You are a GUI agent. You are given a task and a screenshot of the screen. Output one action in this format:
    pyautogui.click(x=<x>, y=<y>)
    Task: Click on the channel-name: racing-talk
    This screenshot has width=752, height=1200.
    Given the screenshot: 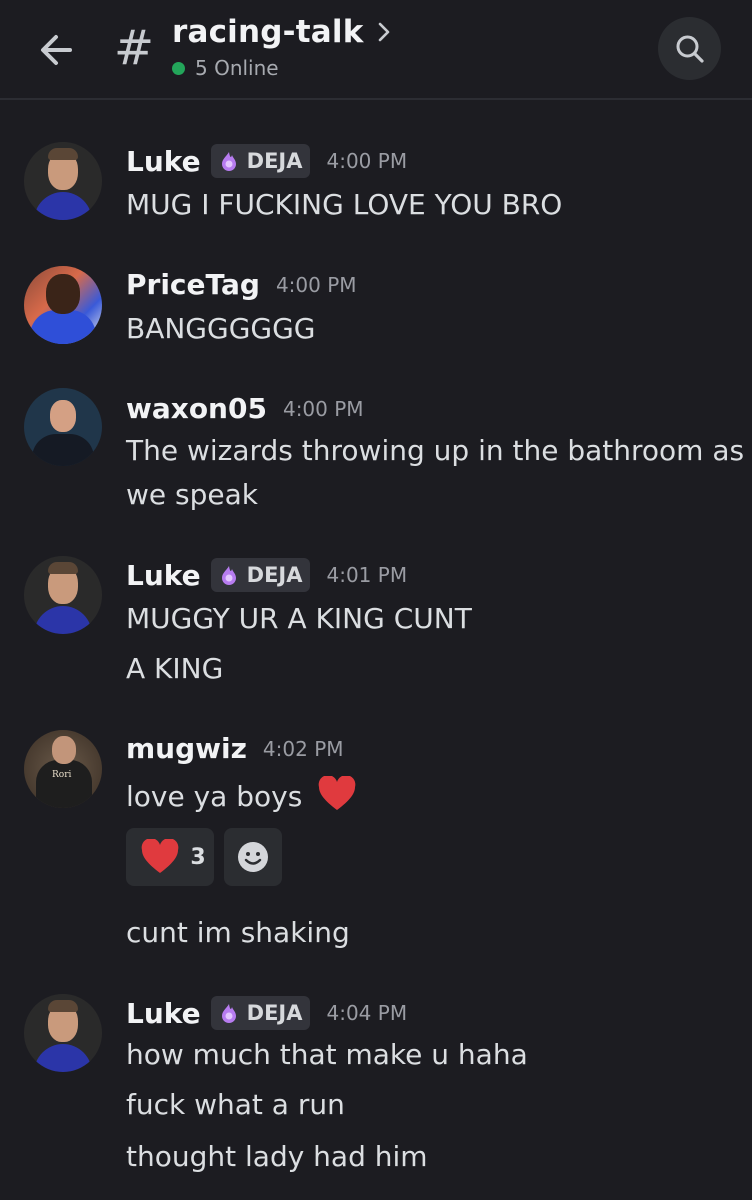 What is the action you would take?
    pyautogui.click(x=268, y=32)
    